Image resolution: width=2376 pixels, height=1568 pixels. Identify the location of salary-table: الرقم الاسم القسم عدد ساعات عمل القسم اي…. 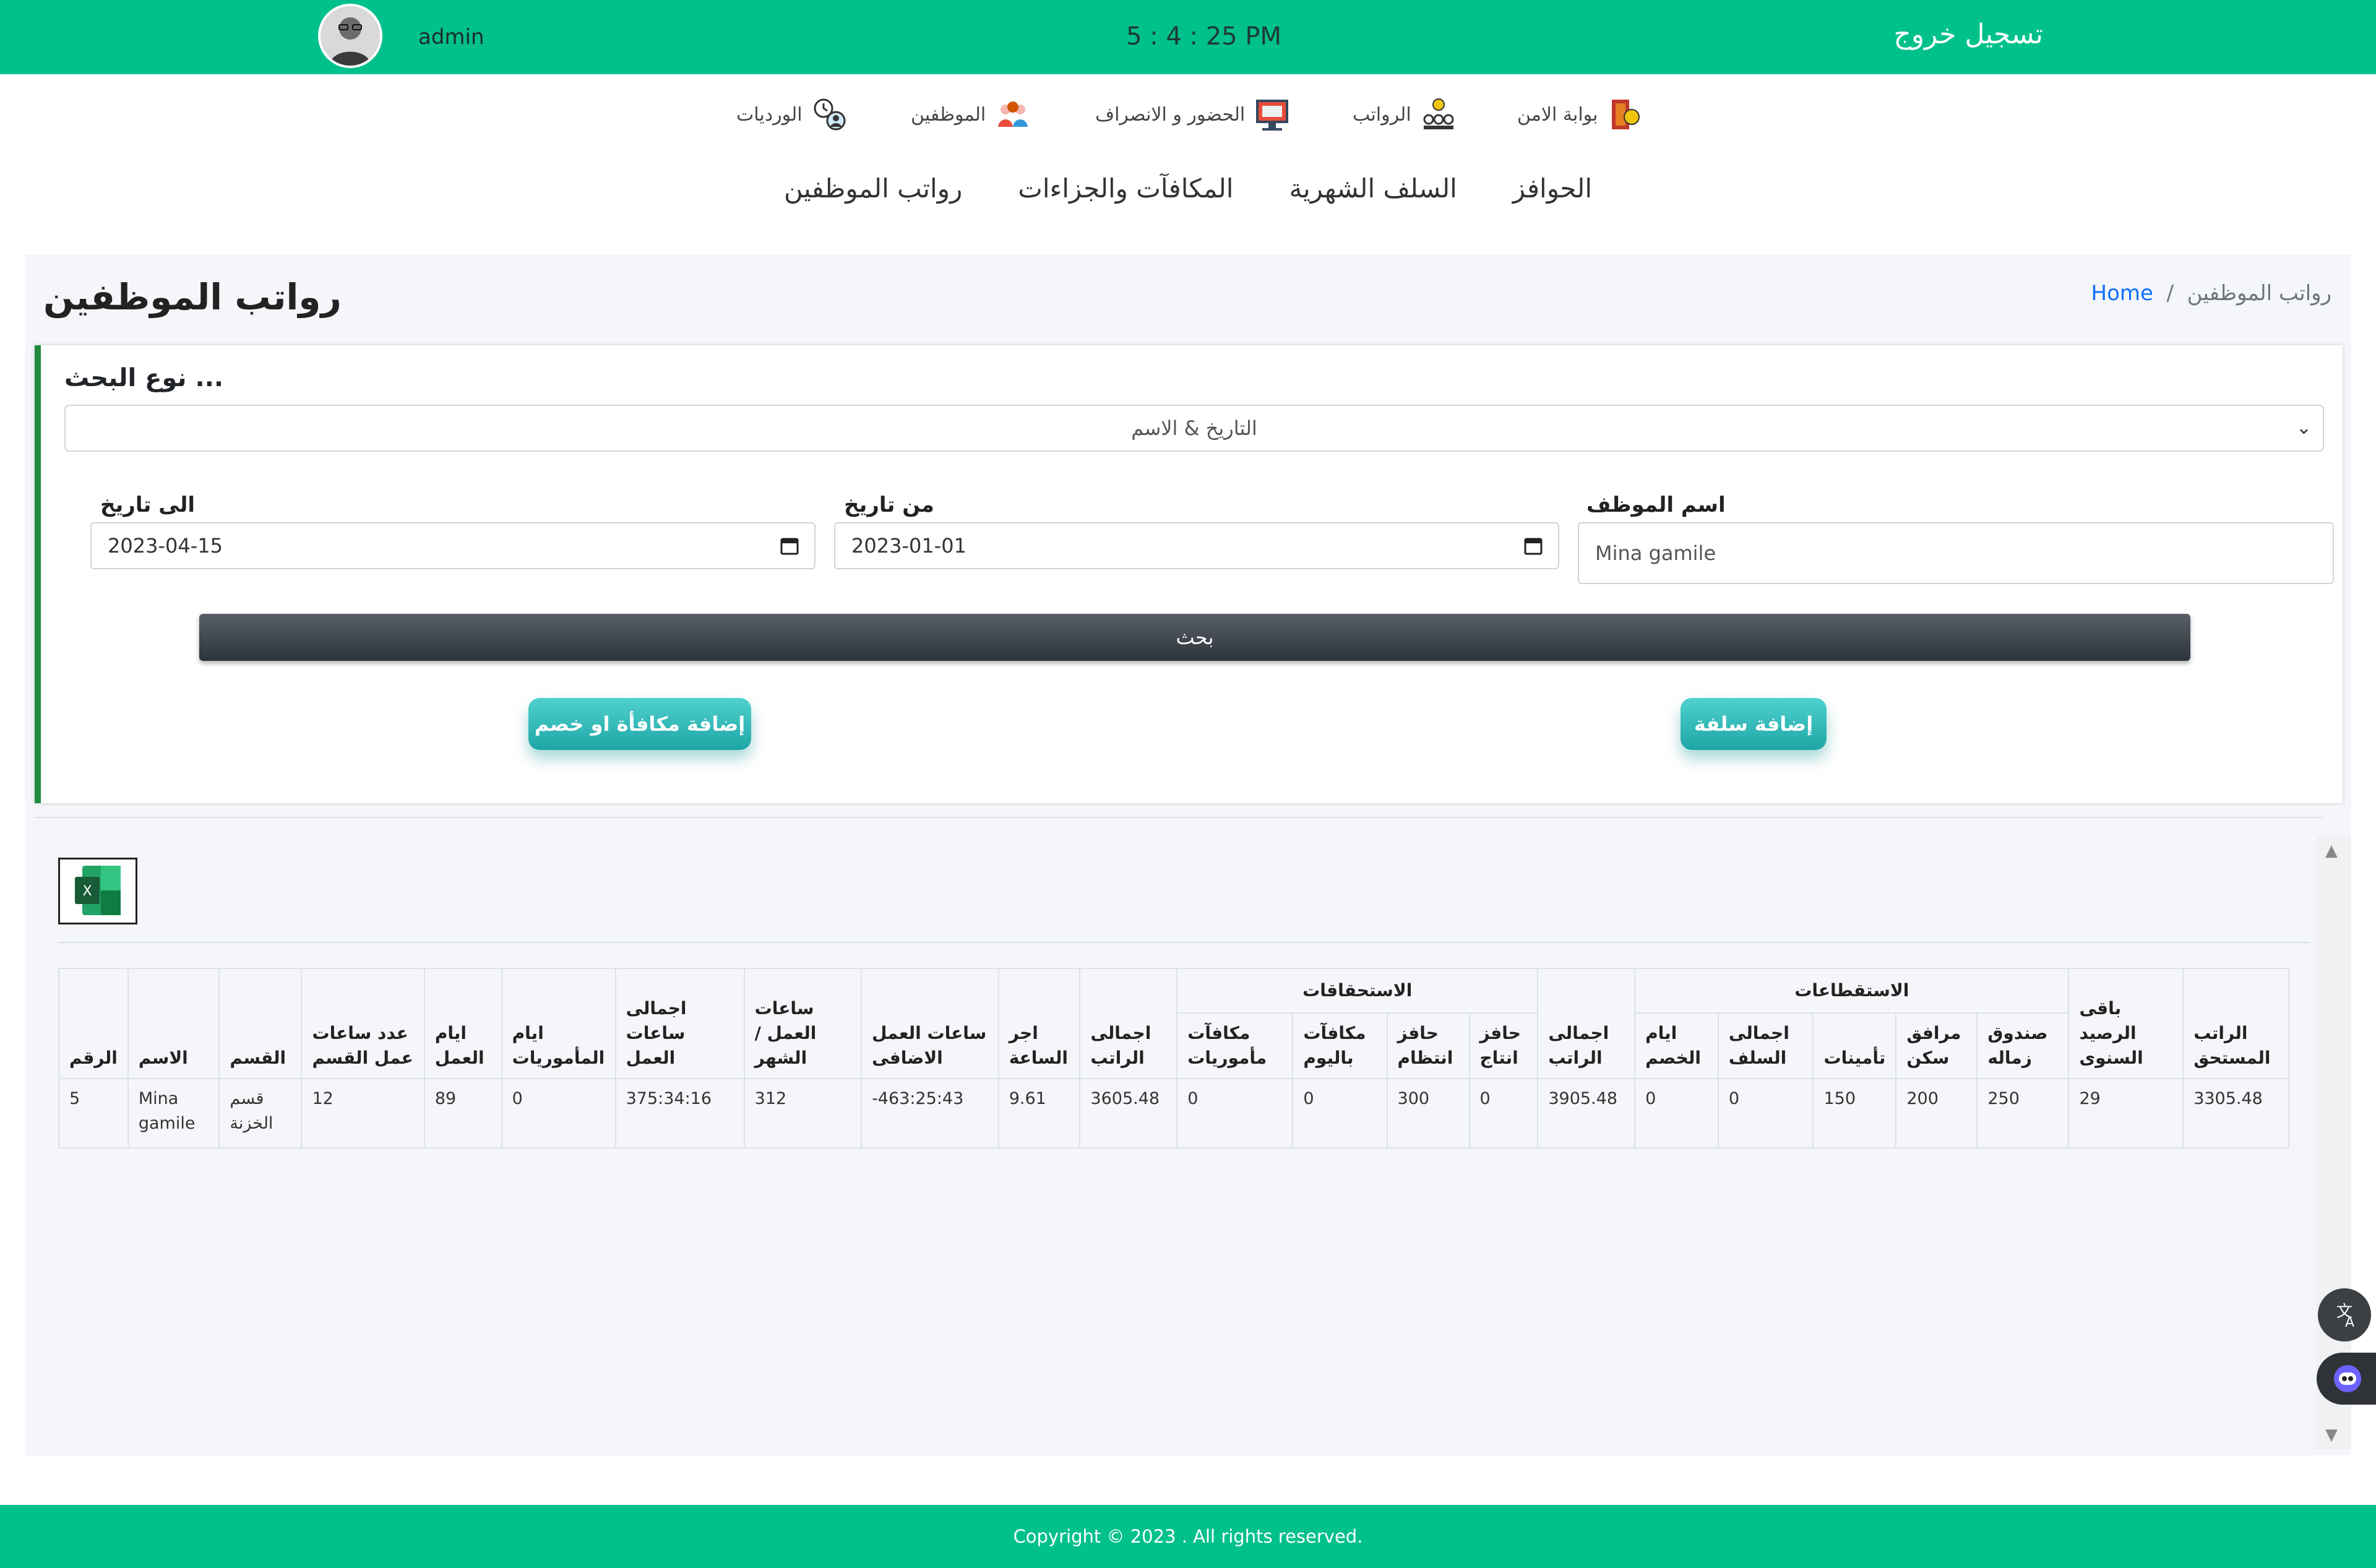
(1173, 1058).